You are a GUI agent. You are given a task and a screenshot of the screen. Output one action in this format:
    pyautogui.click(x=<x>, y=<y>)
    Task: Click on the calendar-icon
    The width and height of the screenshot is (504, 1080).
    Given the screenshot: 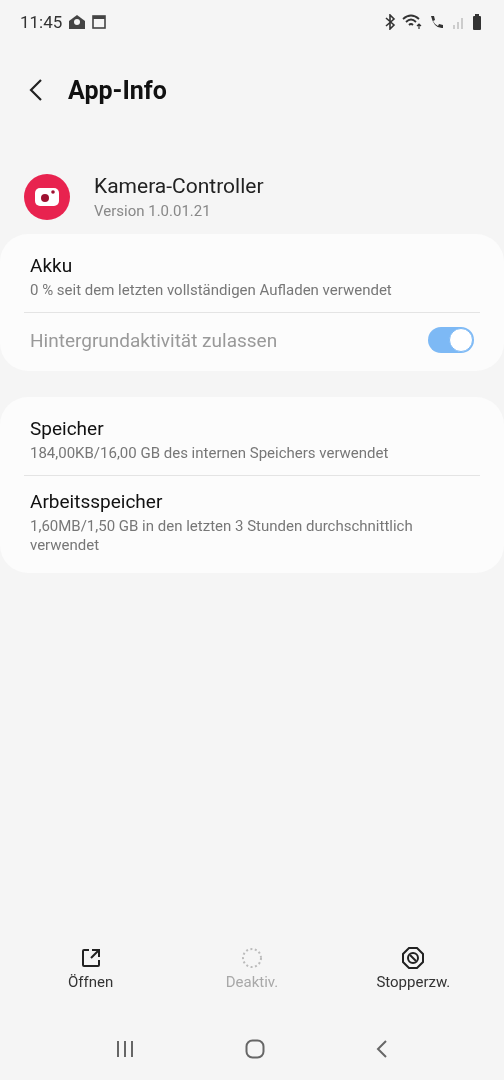 What is the action you would take?
    pyautogui.click(x=99, y=22)
    